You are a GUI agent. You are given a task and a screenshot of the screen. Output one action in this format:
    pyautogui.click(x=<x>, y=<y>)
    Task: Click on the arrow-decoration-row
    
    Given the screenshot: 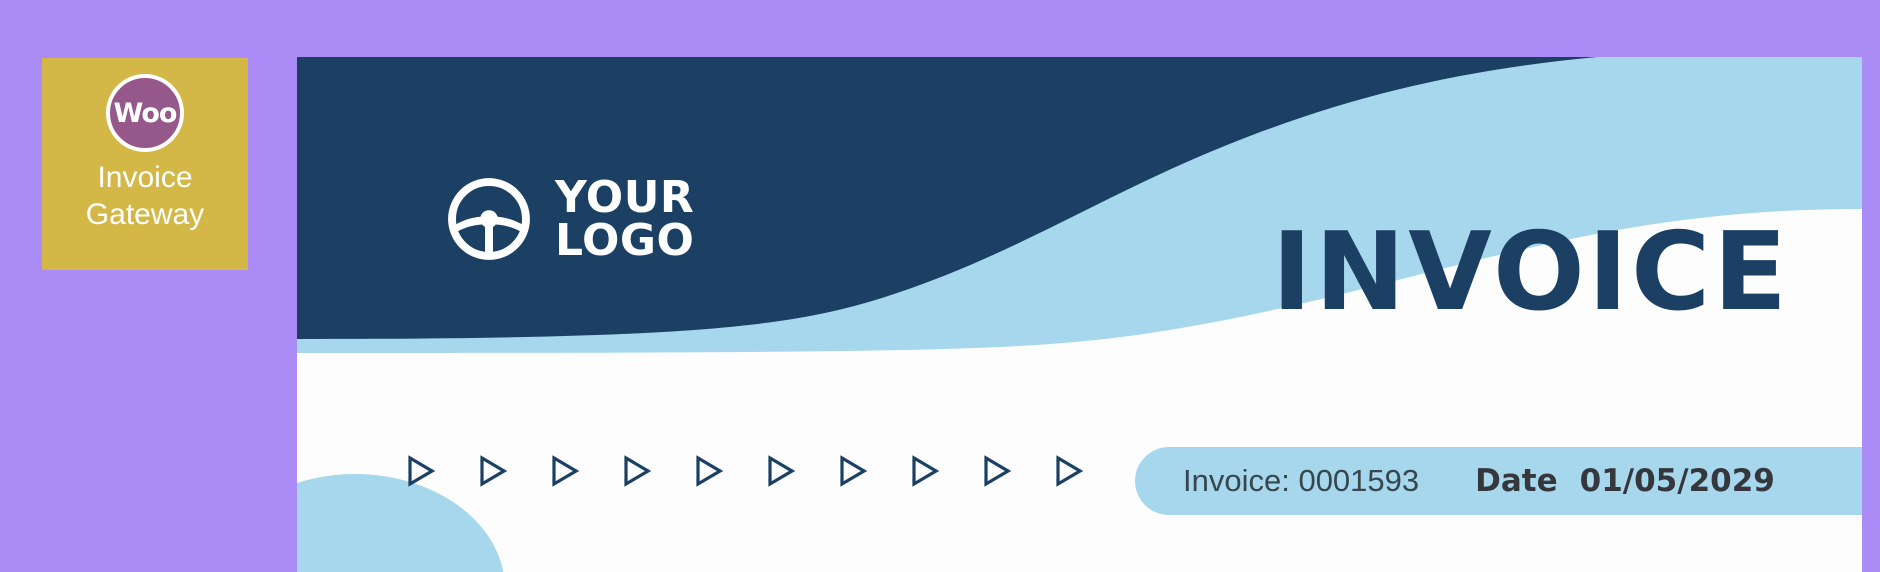 What is the action you would take?
    pyautogui.click(x=745, y=471)
    